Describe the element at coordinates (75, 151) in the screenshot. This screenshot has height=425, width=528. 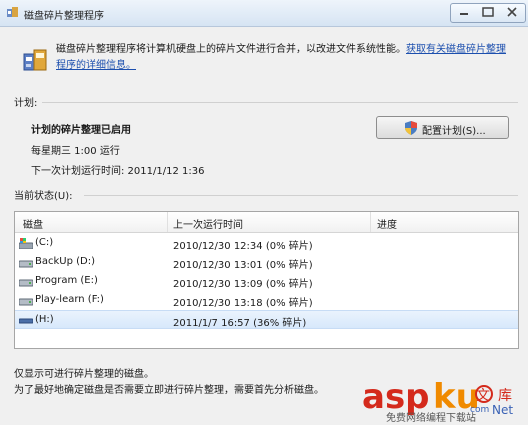
I see `schedule-frequency: 每星期三 1:00 运行` at that location.